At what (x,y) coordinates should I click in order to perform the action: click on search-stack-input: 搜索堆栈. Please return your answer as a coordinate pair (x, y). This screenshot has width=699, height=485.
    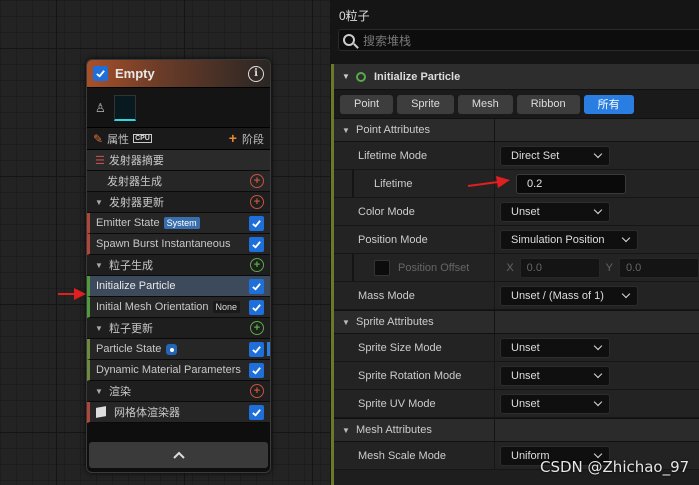
    Looking at the image, I should click on (518, 40).